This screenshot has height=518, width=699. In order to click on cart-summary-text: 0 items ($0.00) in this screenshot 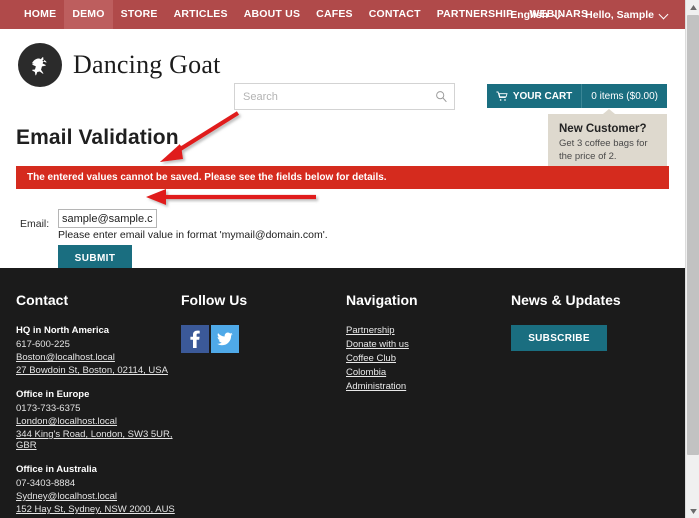, I will do `click(624, 96)`.